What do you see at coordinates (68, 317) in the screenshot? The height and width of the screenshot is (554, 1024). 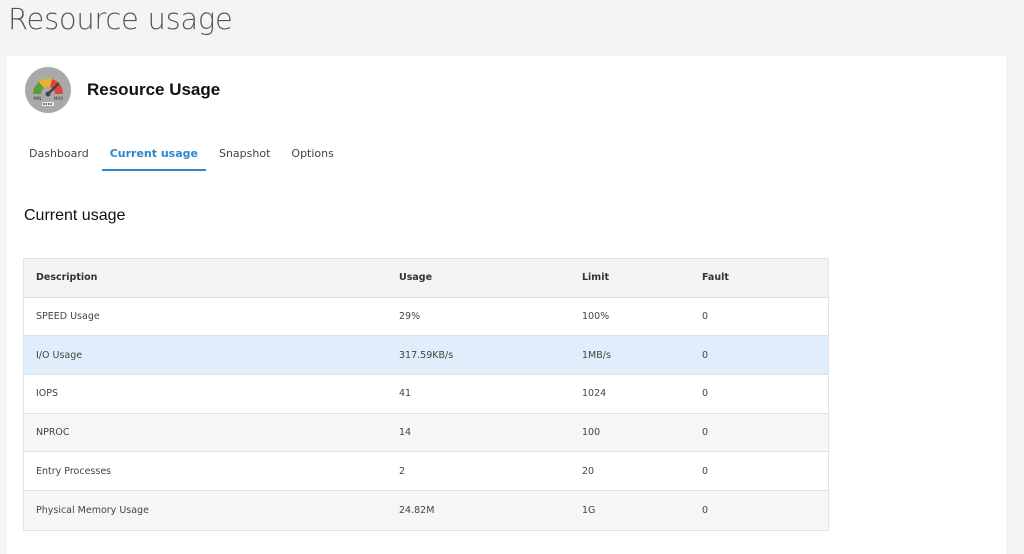 I see `cell-description: SPEED Usage` at bounding box center [68, 317].